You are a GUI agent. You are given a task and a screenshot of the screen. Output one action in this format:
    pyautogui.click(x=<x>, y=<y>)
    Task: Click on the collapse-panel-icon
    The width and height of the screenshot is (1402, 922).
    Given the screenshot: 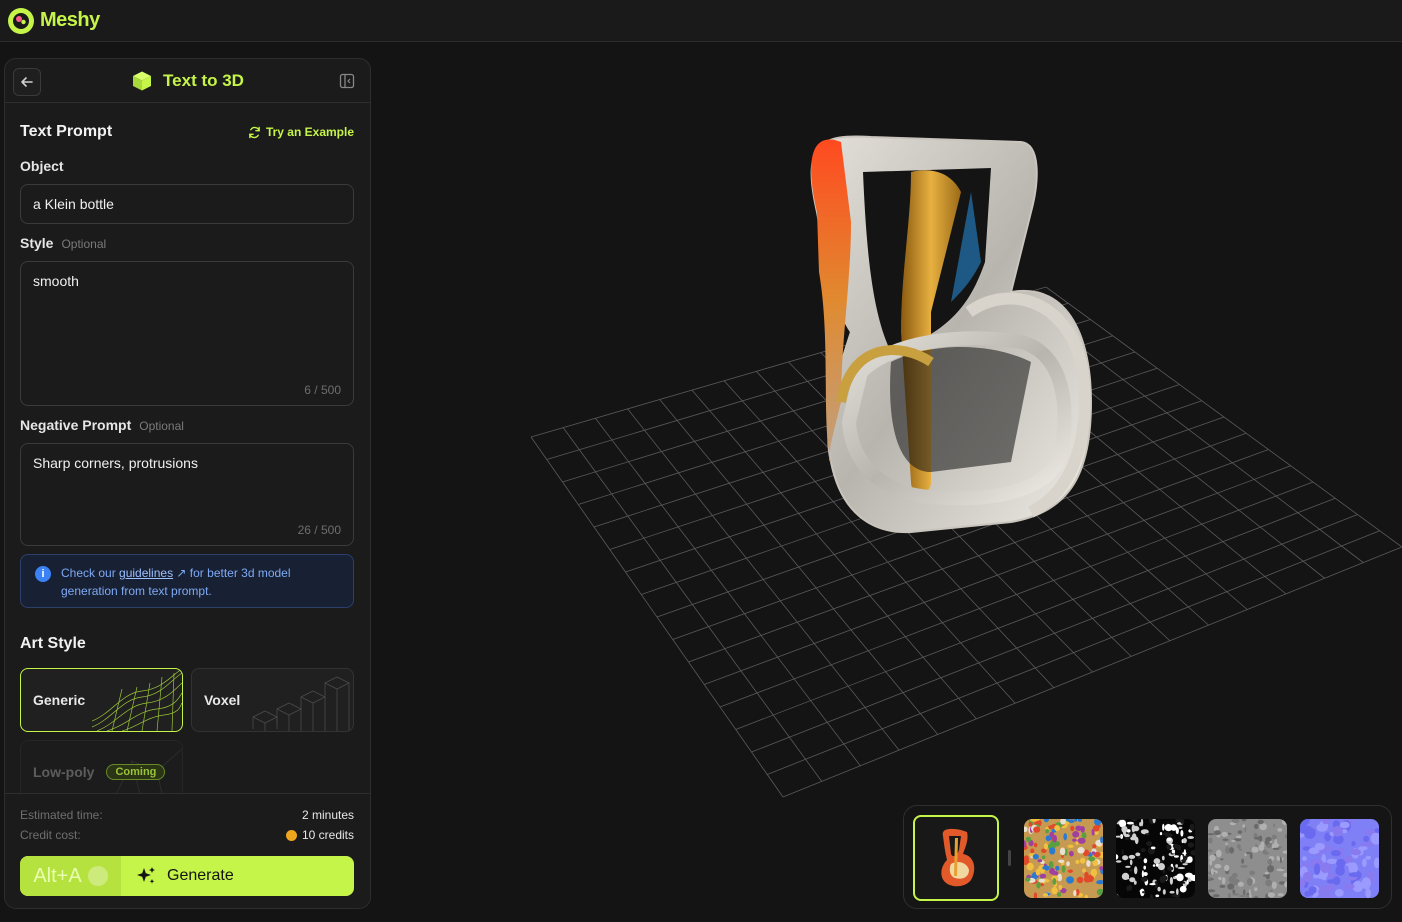 What is the action you would take?
    pyautogui.click(x=347, y=81)
    